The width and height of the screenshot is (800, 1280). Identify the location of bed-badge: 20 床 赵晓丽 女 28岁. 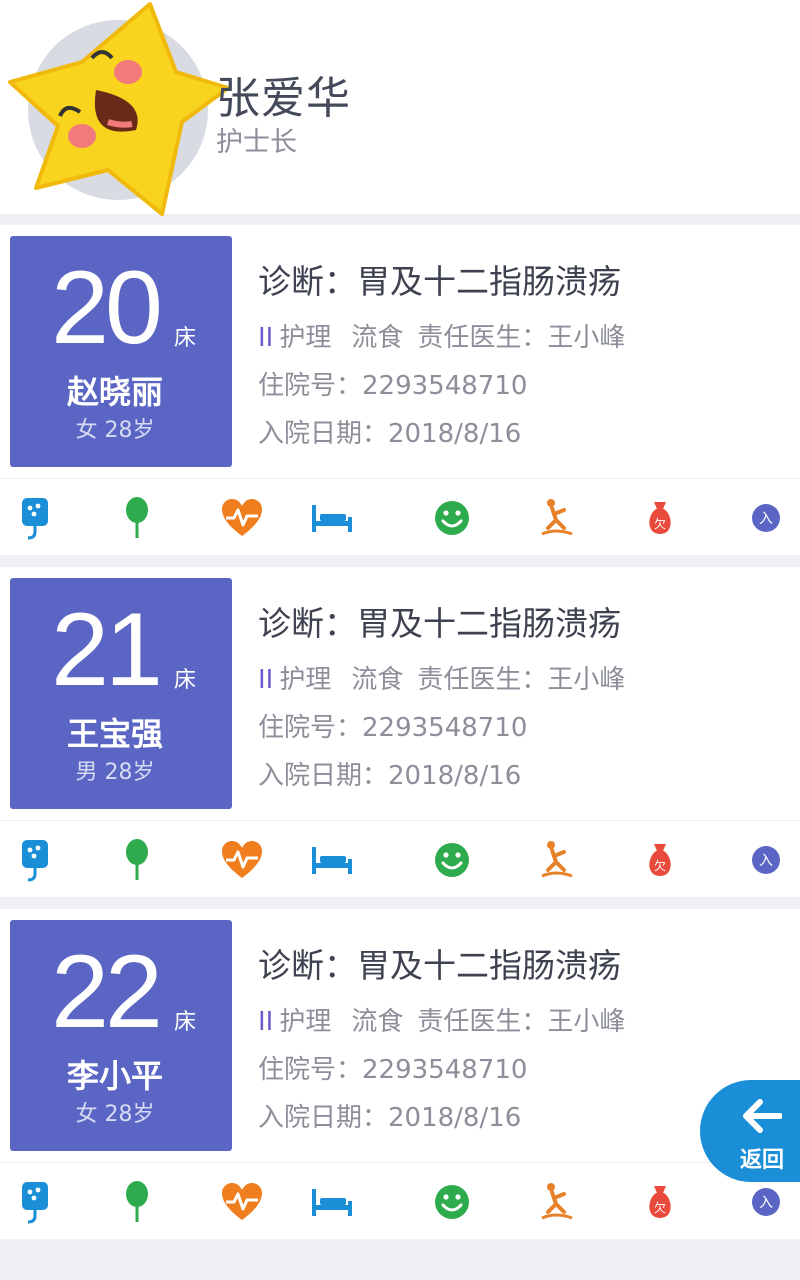
(121, 351).